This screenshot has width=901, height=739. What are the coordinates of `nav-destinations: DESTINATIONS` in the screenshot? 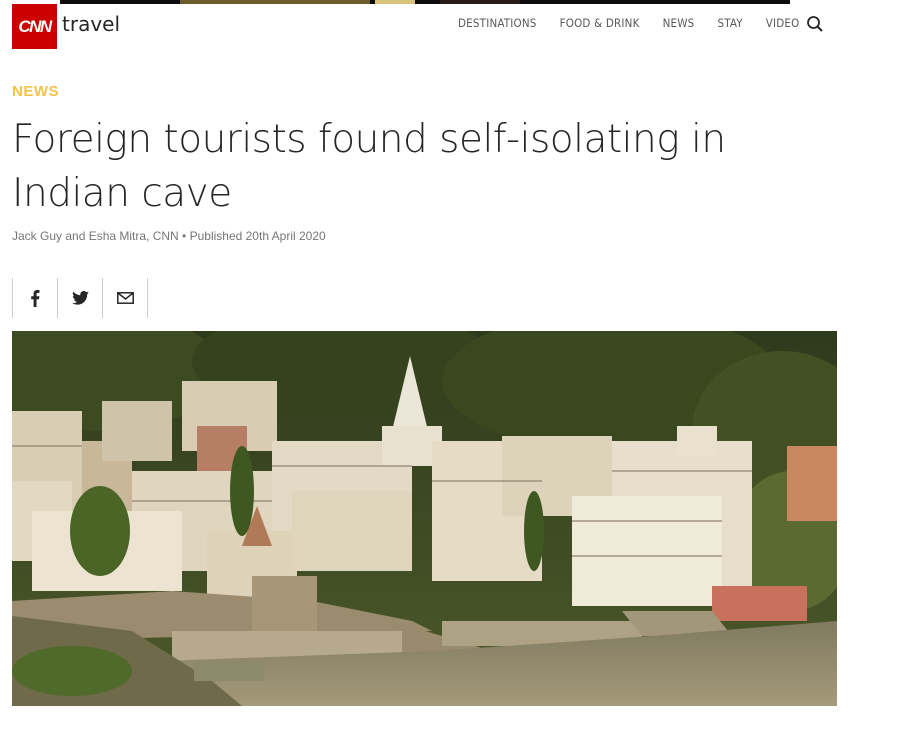 It's located at (497, 23).